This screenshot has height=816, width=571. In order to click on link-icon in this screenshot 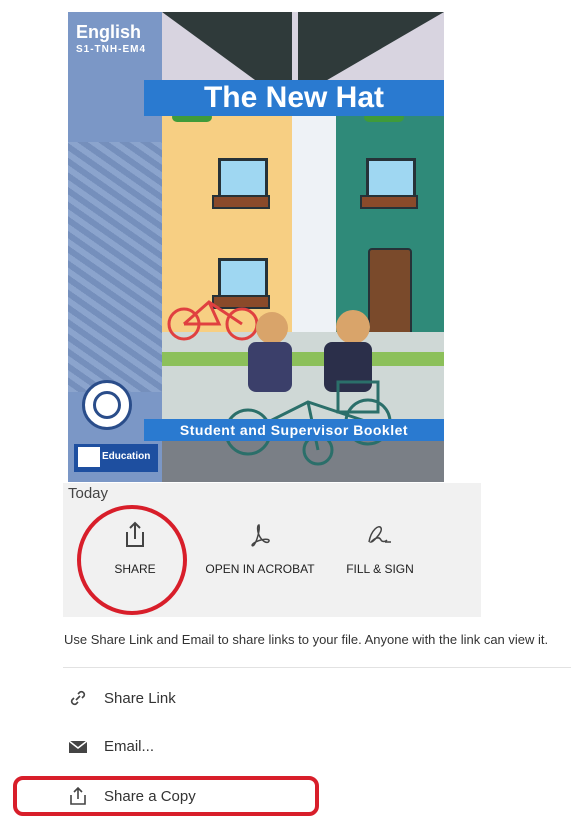, I will do `click(78, 698)`.